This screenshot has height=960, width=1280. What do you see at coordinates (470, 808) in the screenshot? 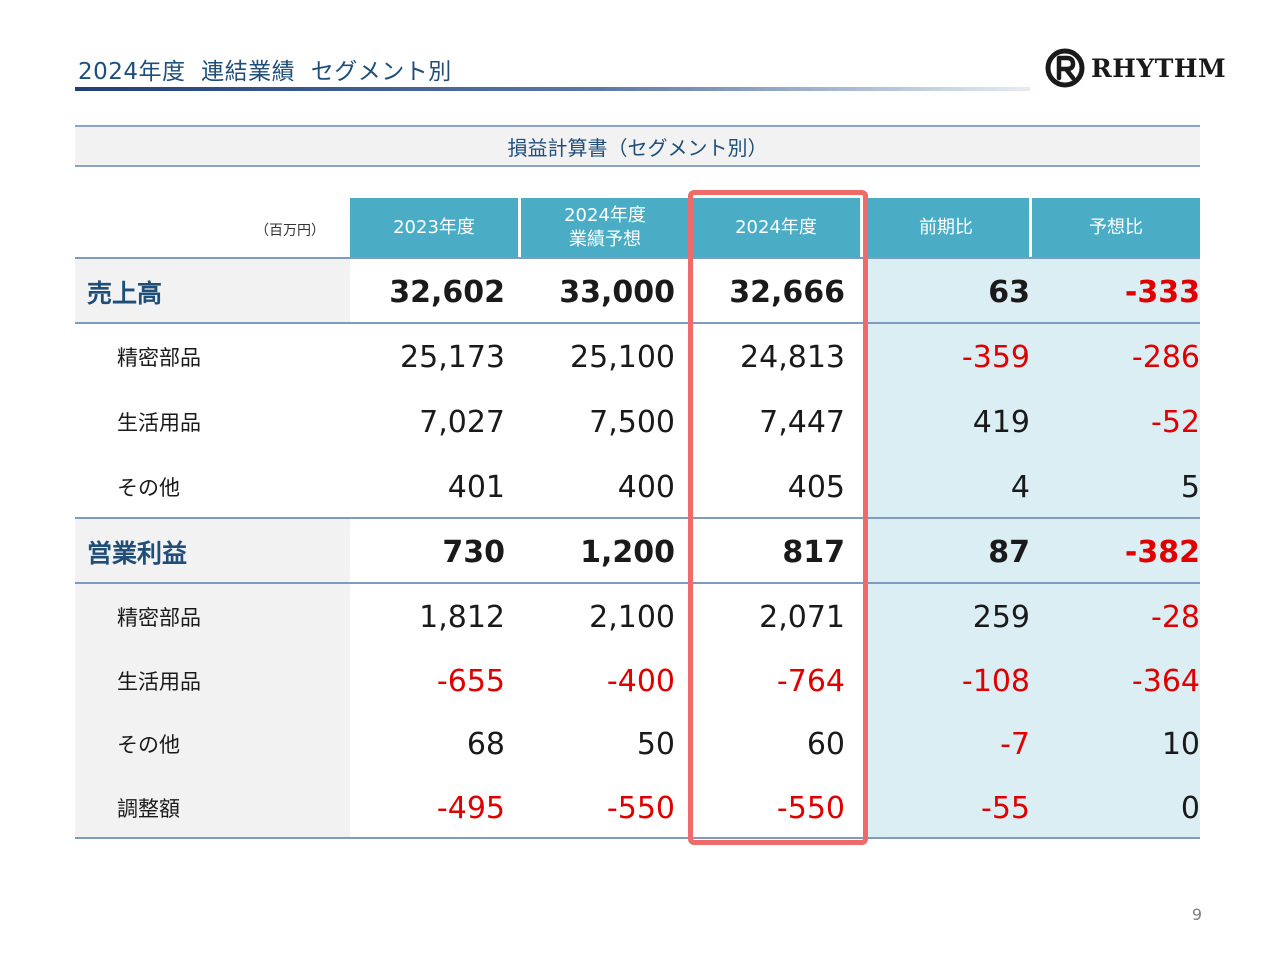
I see `value-cell: -495` at bounding box center [470, 808].